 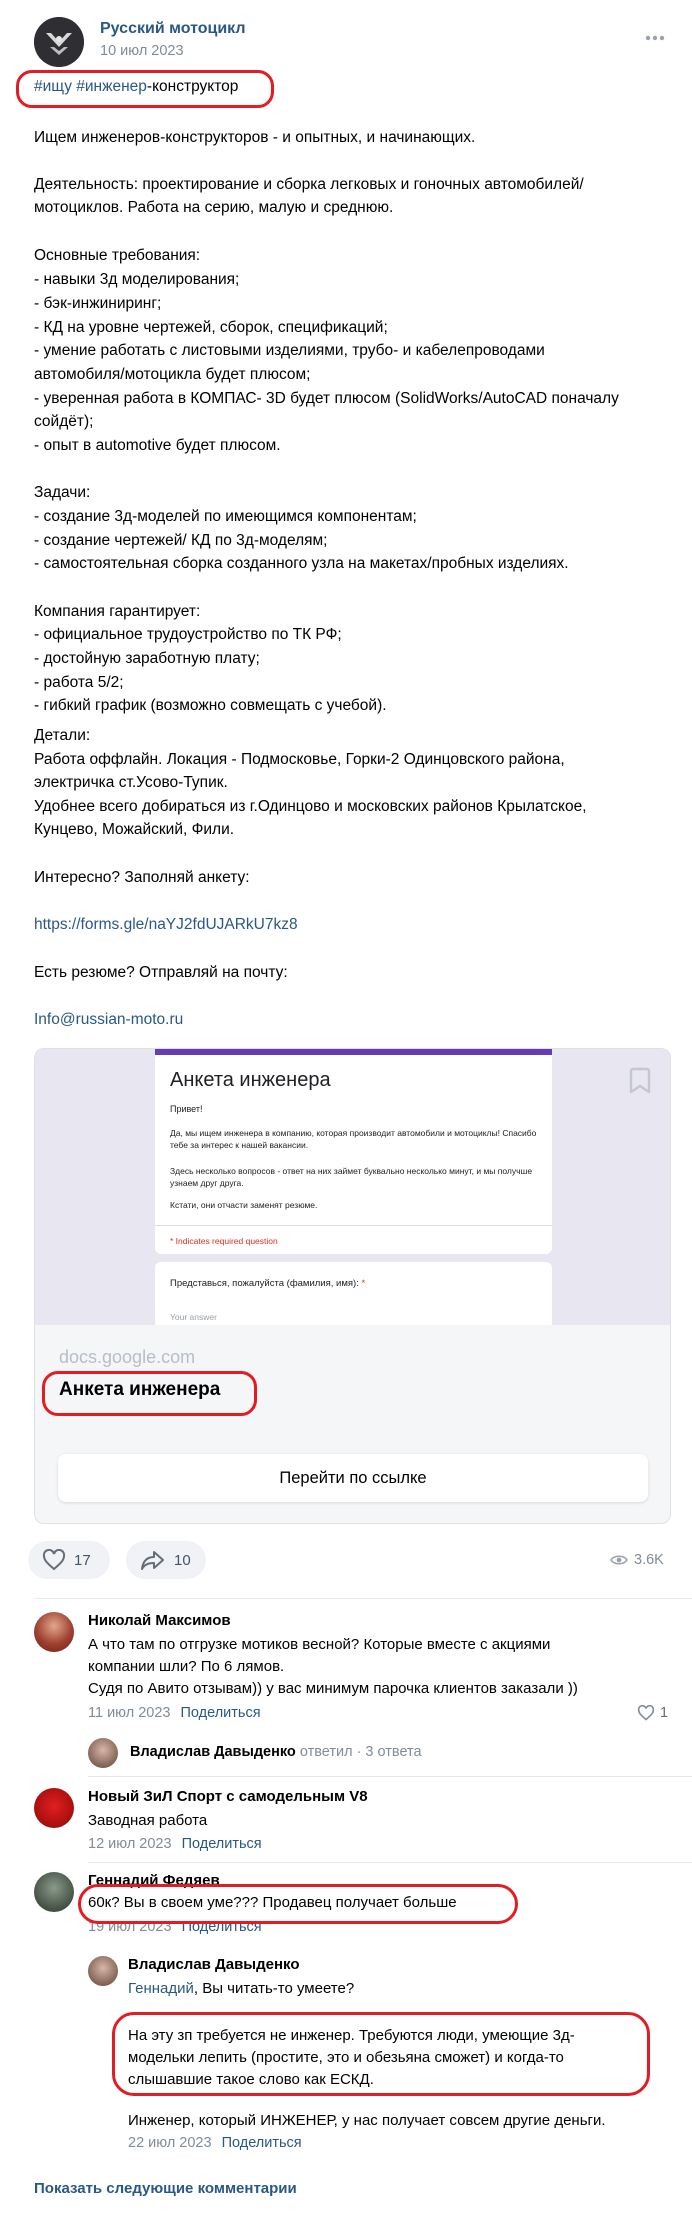 I want to click on reply-date: 22 июл 2023, so click(x=170, y=2143).